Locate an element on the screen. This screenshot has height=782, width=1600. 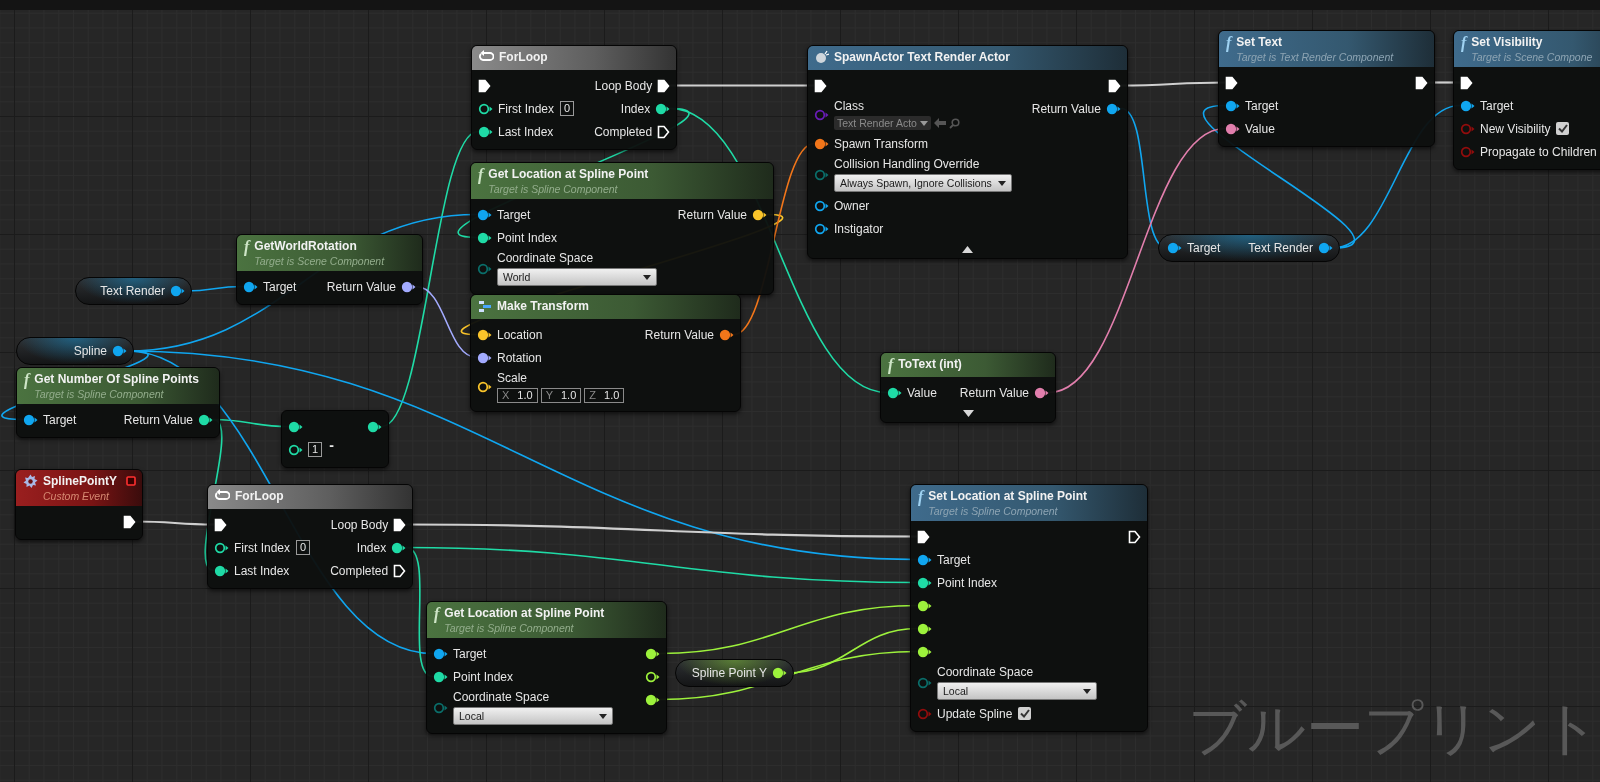
blueprint-node: Make Transform Location Rotation Scale X 1.0 Y 1.0 Z 1.0 Return Value is located at coordinates (605, 353).